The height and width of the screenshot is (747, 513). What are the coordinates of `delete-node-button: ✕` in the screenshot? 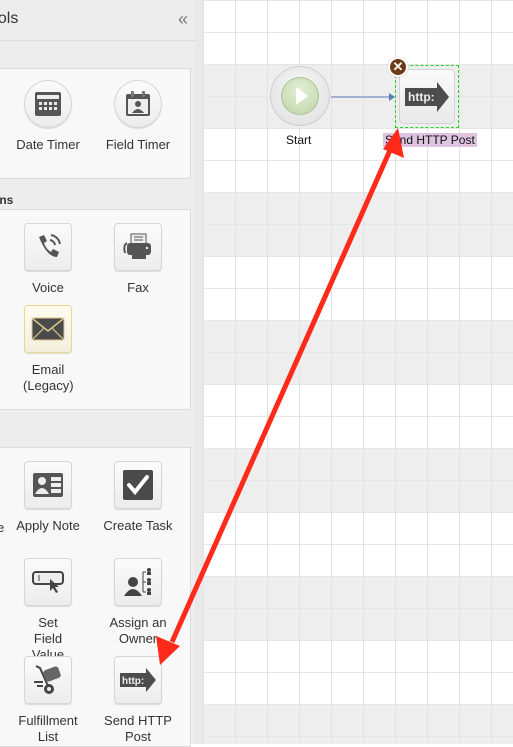 It's located at (398, 67).